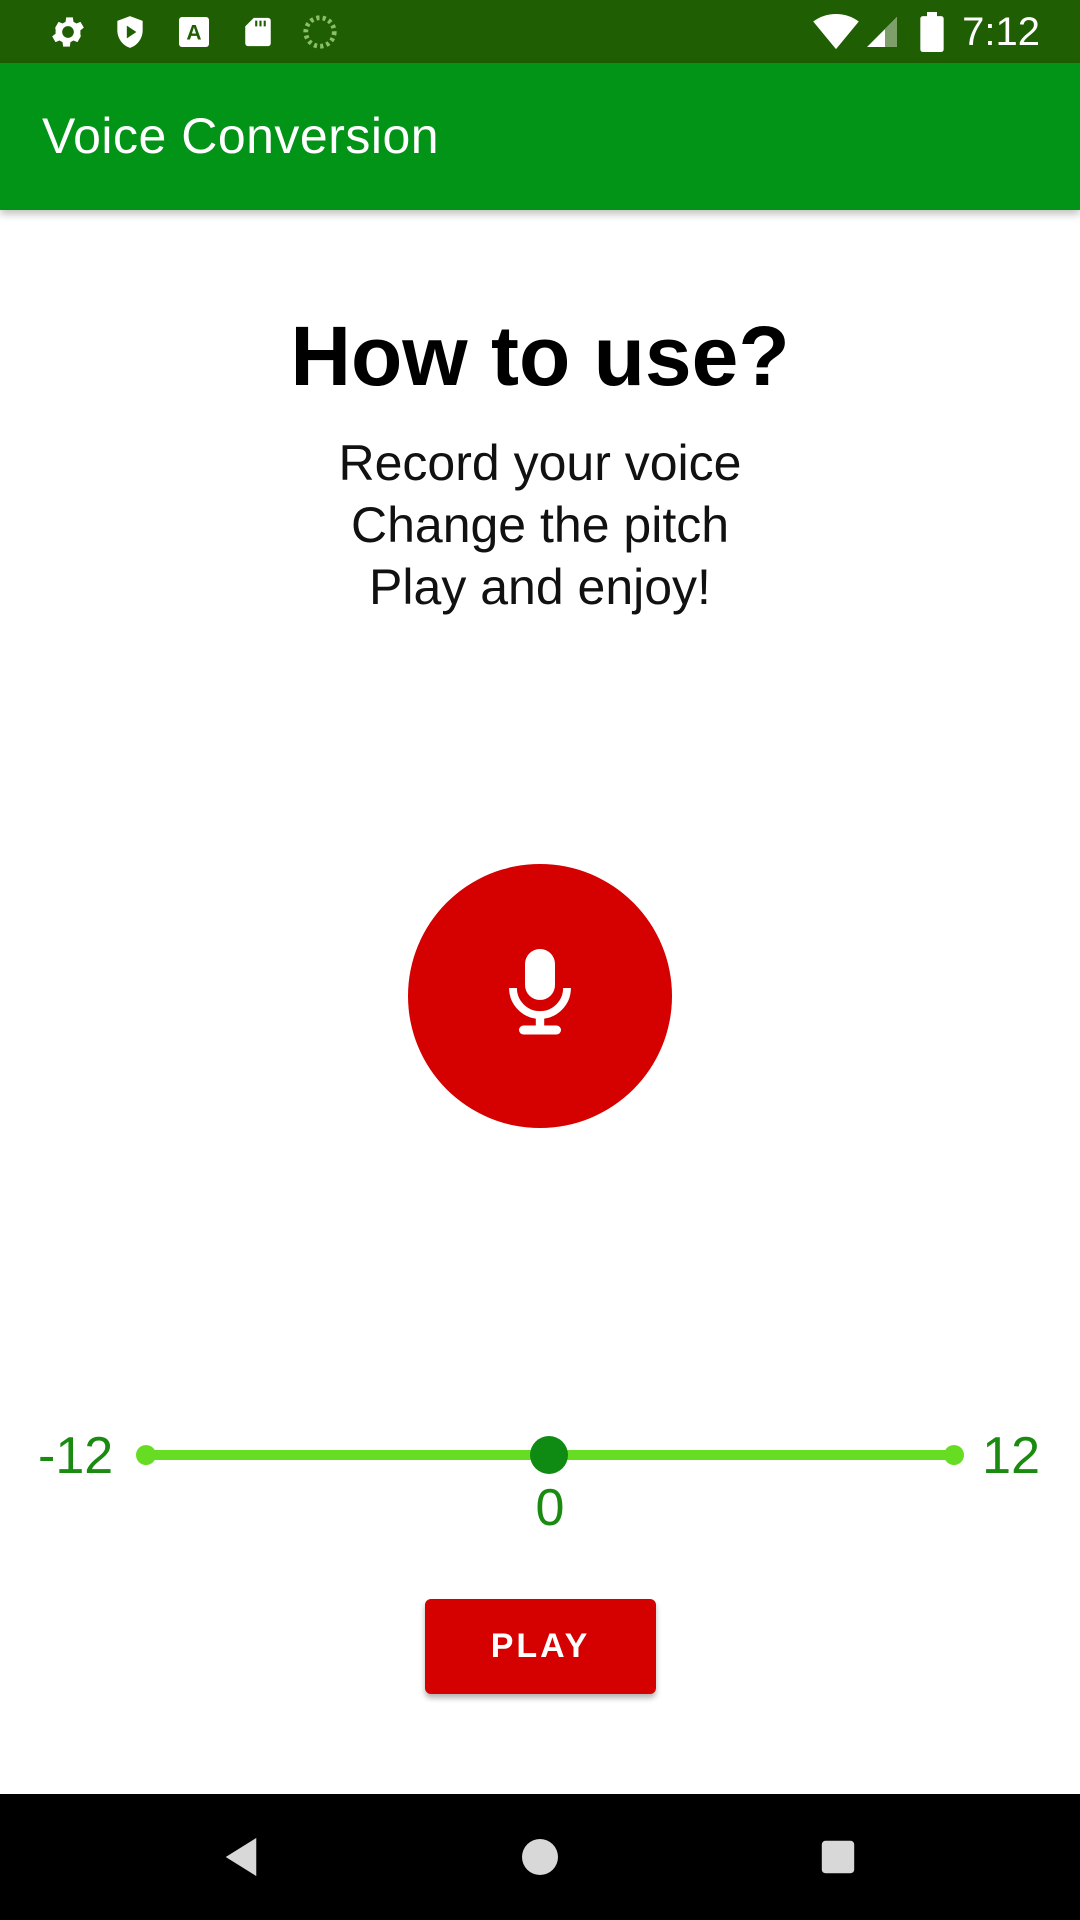  I want to click on instruction-line: Play and enjoy!, so click(540, 587).